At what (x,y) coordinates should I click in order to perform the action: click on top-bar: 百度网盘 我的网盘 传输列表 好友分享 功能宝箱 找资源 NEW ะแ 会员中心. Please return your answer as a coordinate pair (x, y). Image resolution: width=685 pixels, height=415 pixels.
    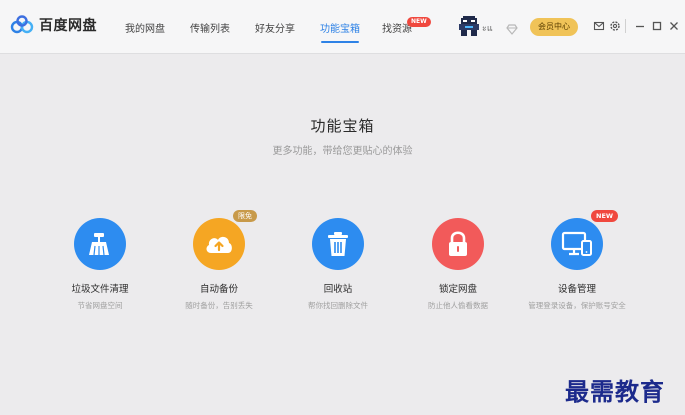
    Looking at the image, I should click on (342, 27).